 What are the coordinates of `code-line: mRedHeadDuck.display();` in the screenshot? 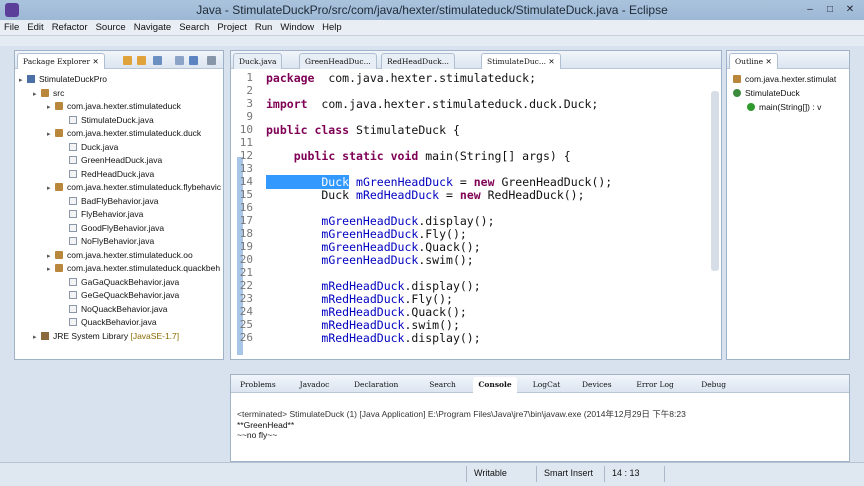 It's located at (373, 286).